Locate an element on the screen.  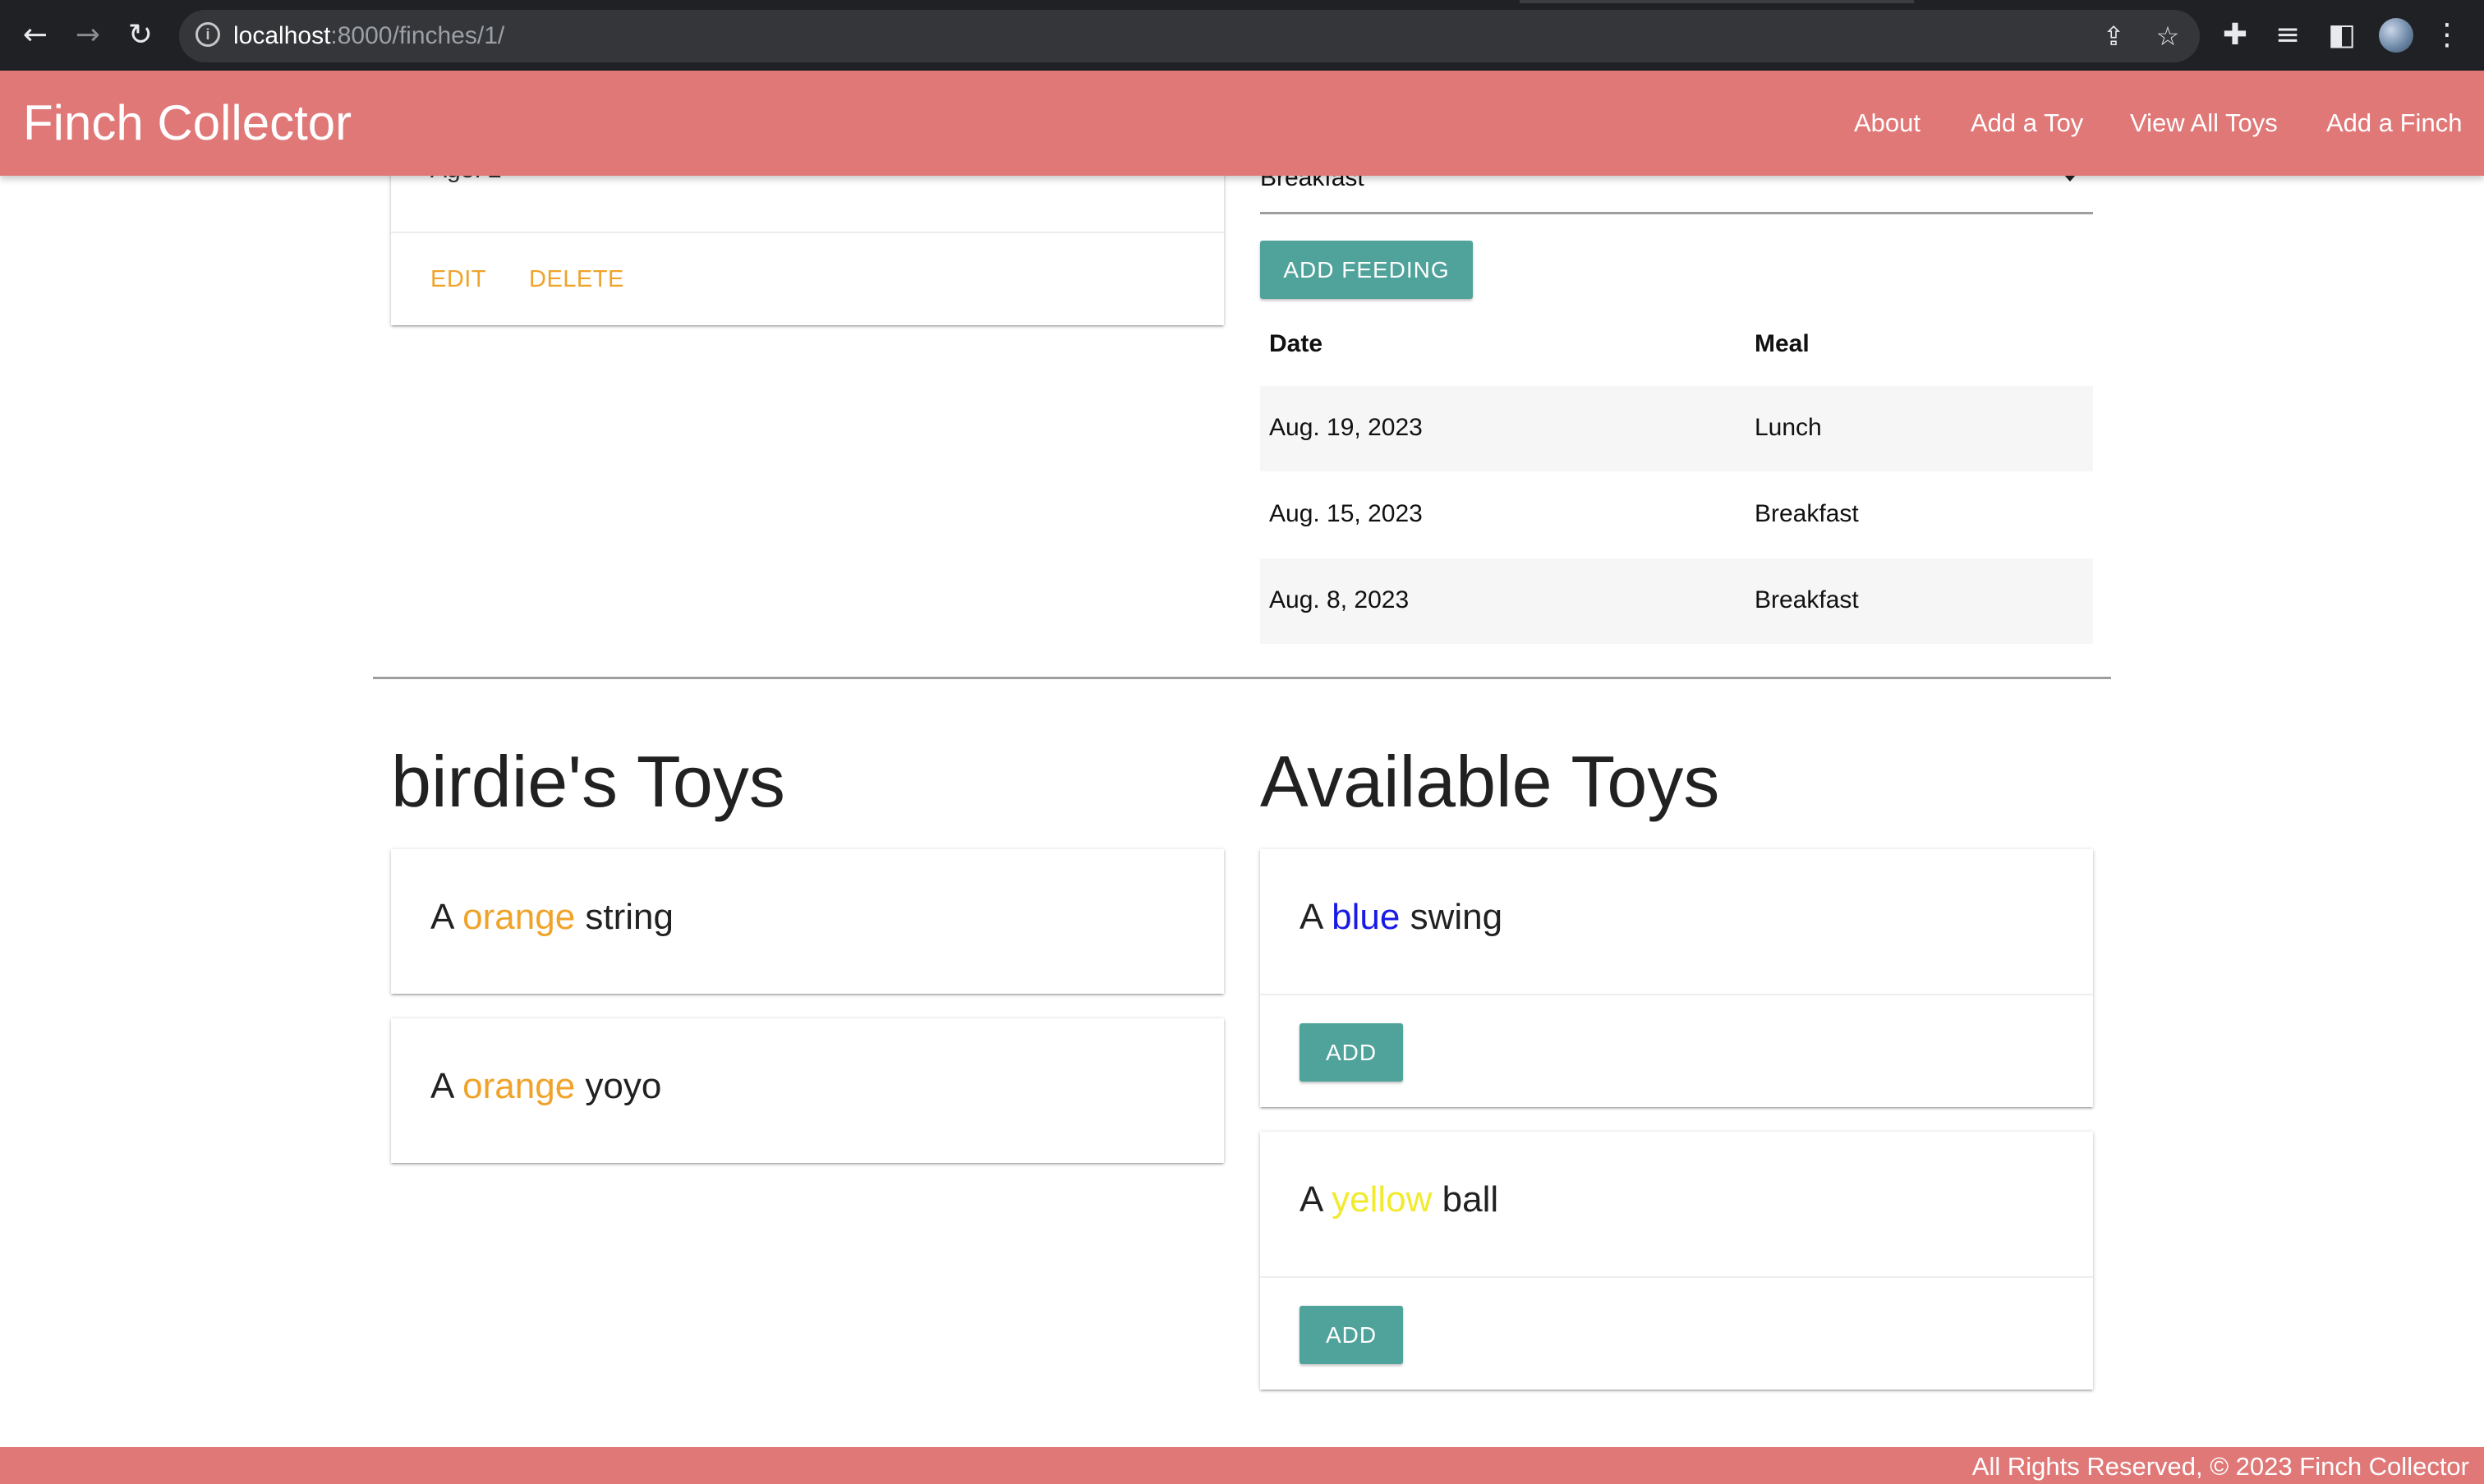
url-host: localhost is located at coordinates (282, 35).